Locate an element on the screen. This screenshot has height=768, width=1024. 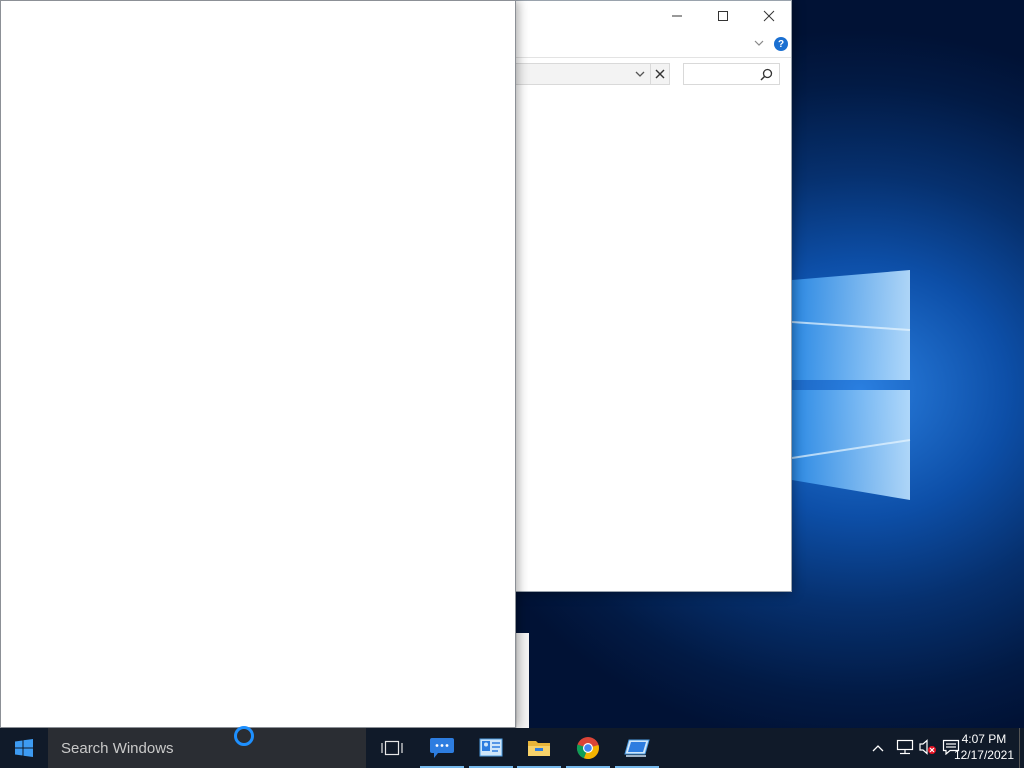
window-fragment is located at coordinates (522, 680).